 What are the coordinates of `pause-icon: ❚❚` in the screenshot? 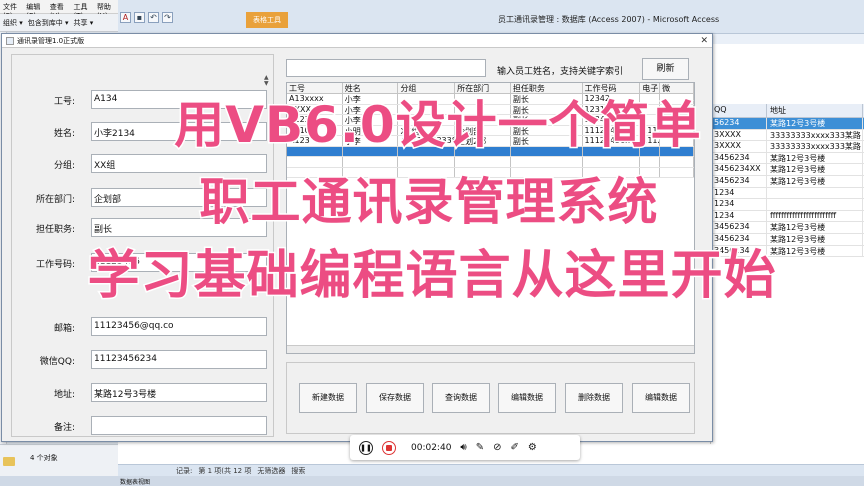 It's located at (366, 447).